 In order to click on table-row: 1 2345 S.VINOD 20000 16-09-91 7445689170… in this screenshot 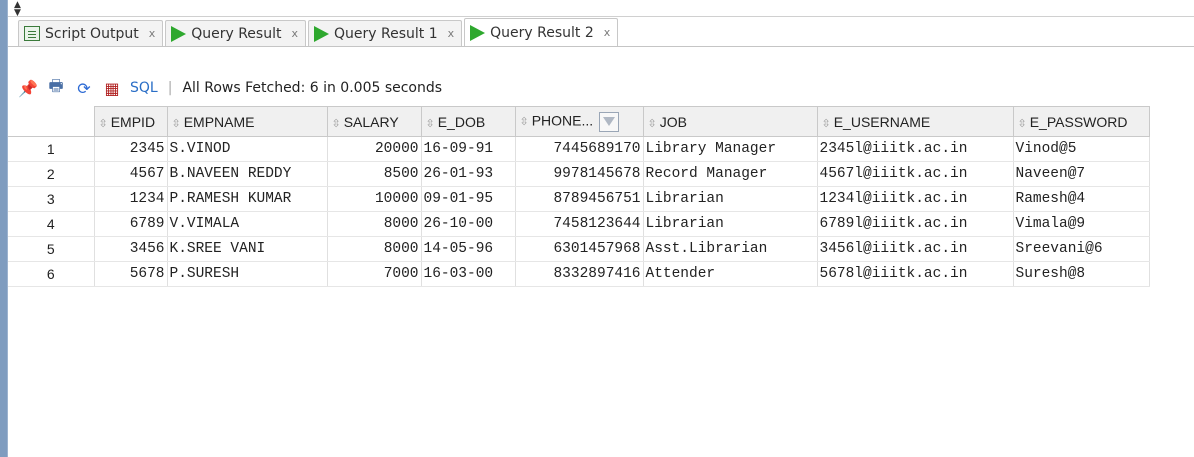, I will do `click(579, 149)`.